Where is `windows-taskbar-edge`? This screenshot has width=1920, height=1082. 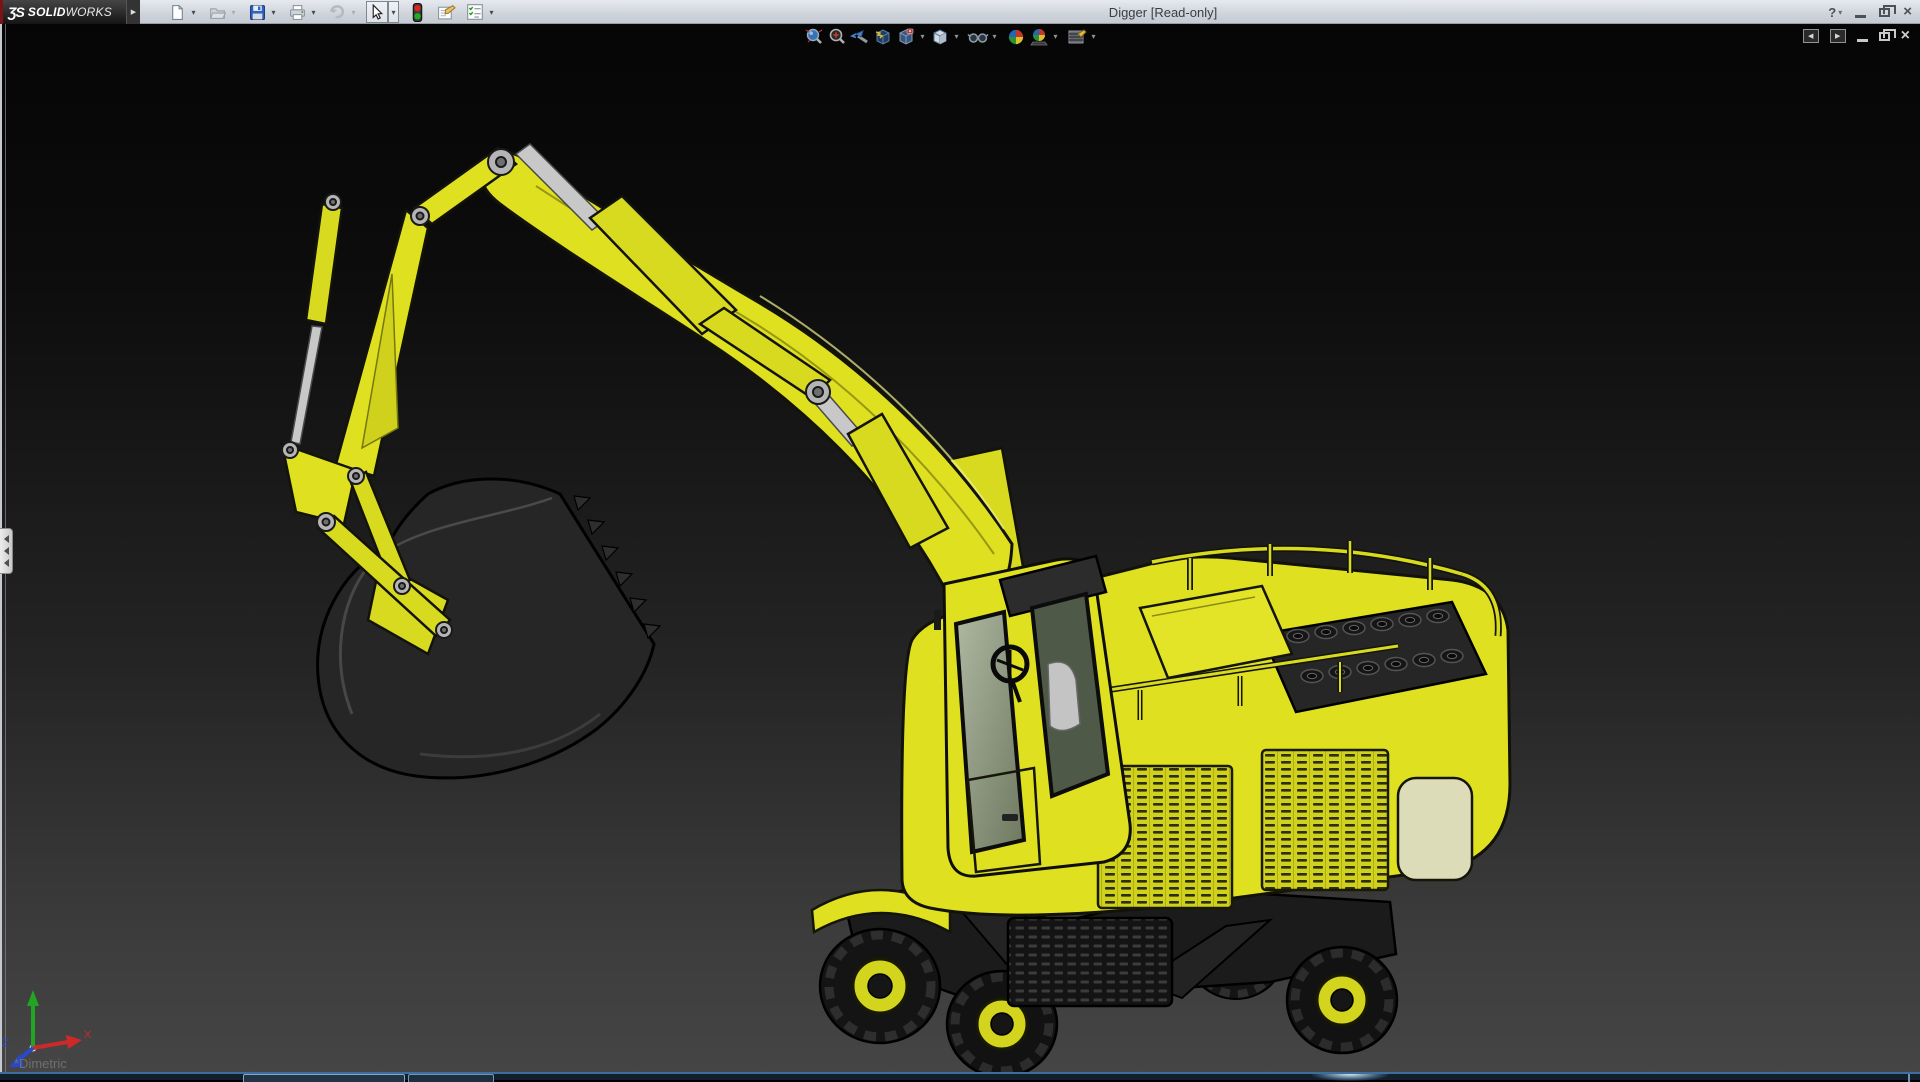 windows-taskbar-edge is located at coordinates (960, 1077).